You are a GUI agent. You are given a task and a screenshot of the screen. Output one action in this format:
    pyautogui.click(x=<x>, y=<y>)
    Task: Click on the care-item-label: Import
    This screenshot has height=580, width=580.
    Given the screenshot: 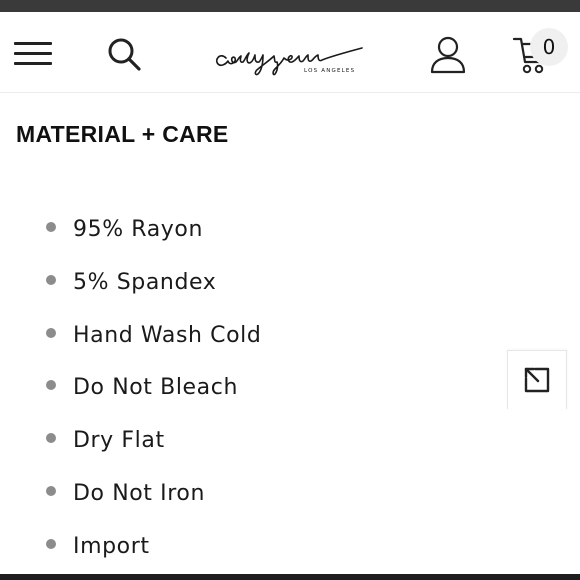 What is the action you would take?
    pyautogui.click(x=111, y=546)
    